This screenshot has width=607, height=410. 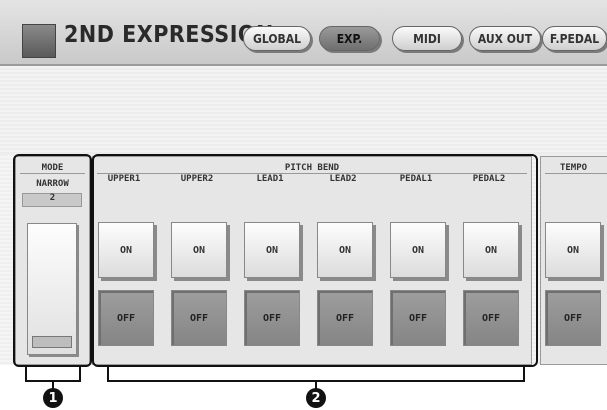 I want to click on tempo-on-button: ON, so click(x=573, y=250).